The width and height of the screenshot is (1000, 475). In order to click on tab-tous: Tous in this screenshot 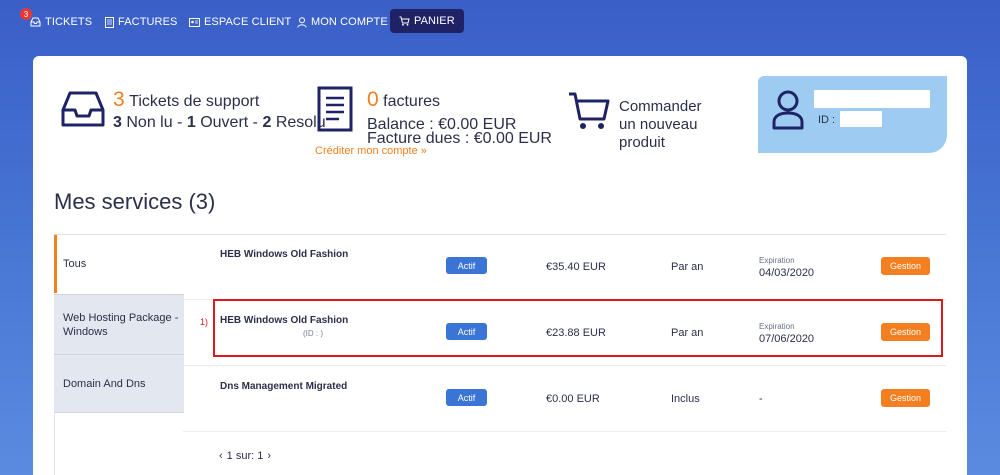, I will do `click(119, 264)`.